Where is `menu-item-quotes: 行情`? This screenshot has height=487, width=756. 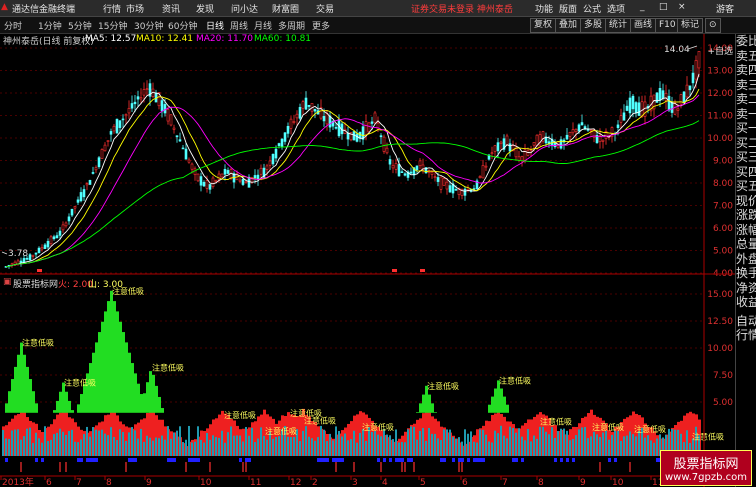
menu-item-quotes: 行情 is located at coordinates (112, 8).